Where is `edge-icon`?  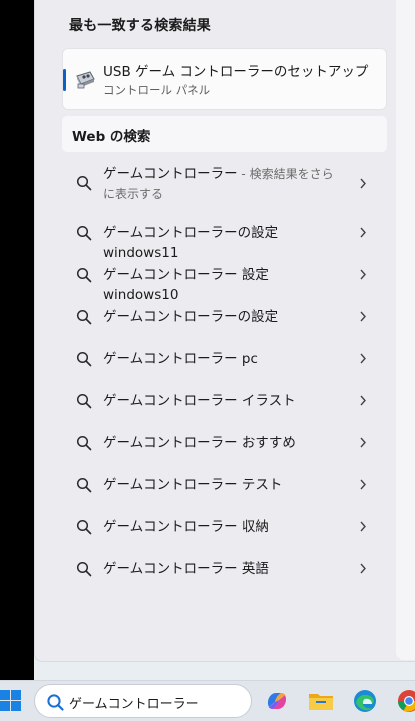
edge-icon is located at coordinates (365, 701).